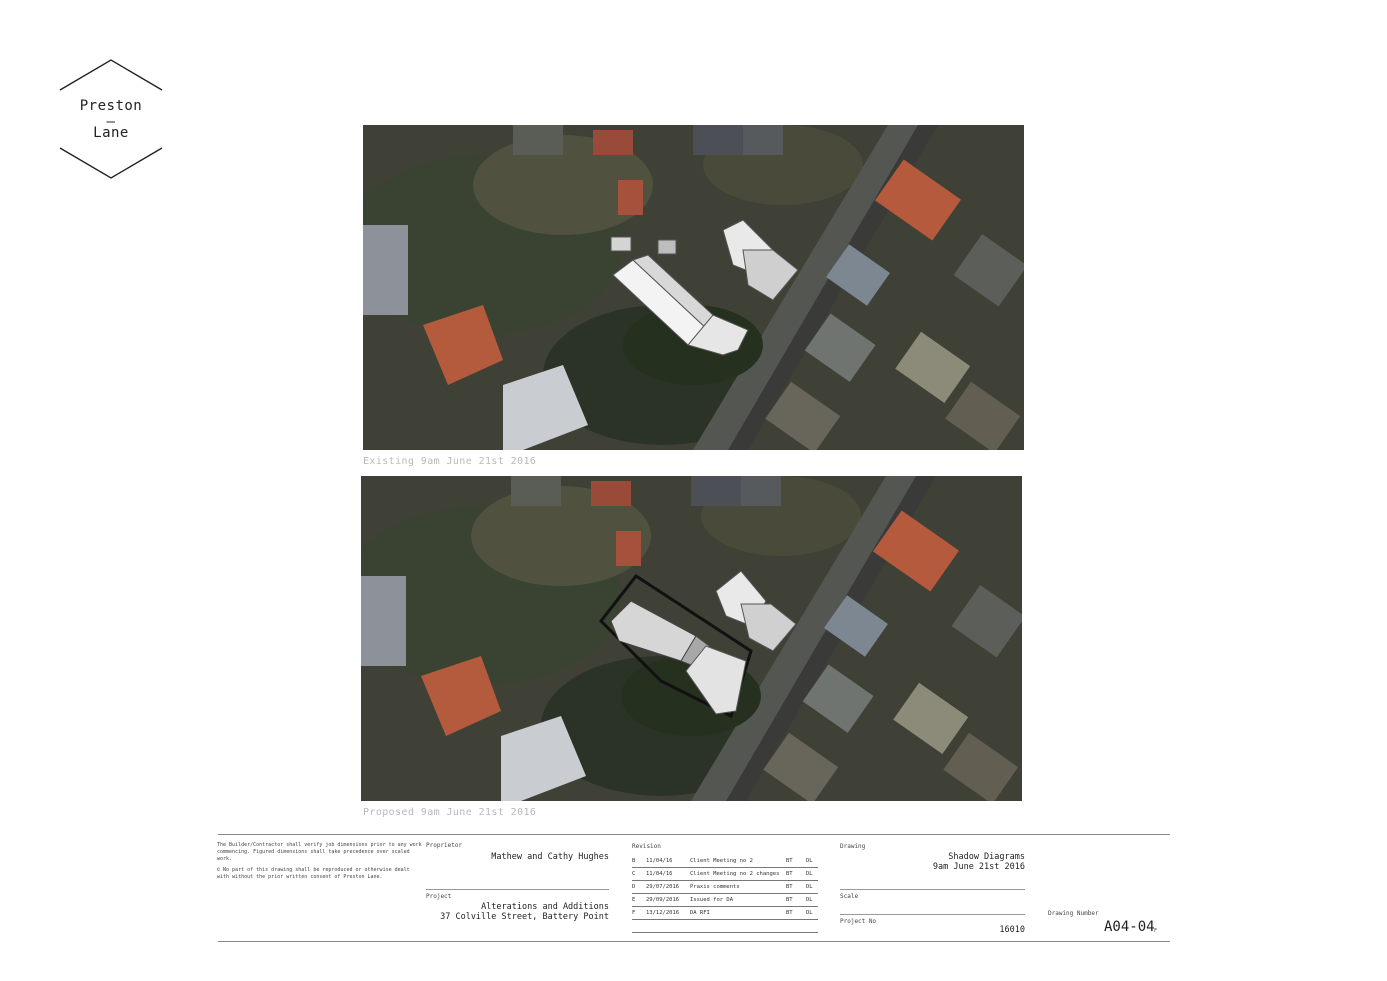 The height and width of the screenshot is (981, 1387). Describe the element at coordinates (725, 926) in the screenshot. I see `revision-row-empty` at that location.